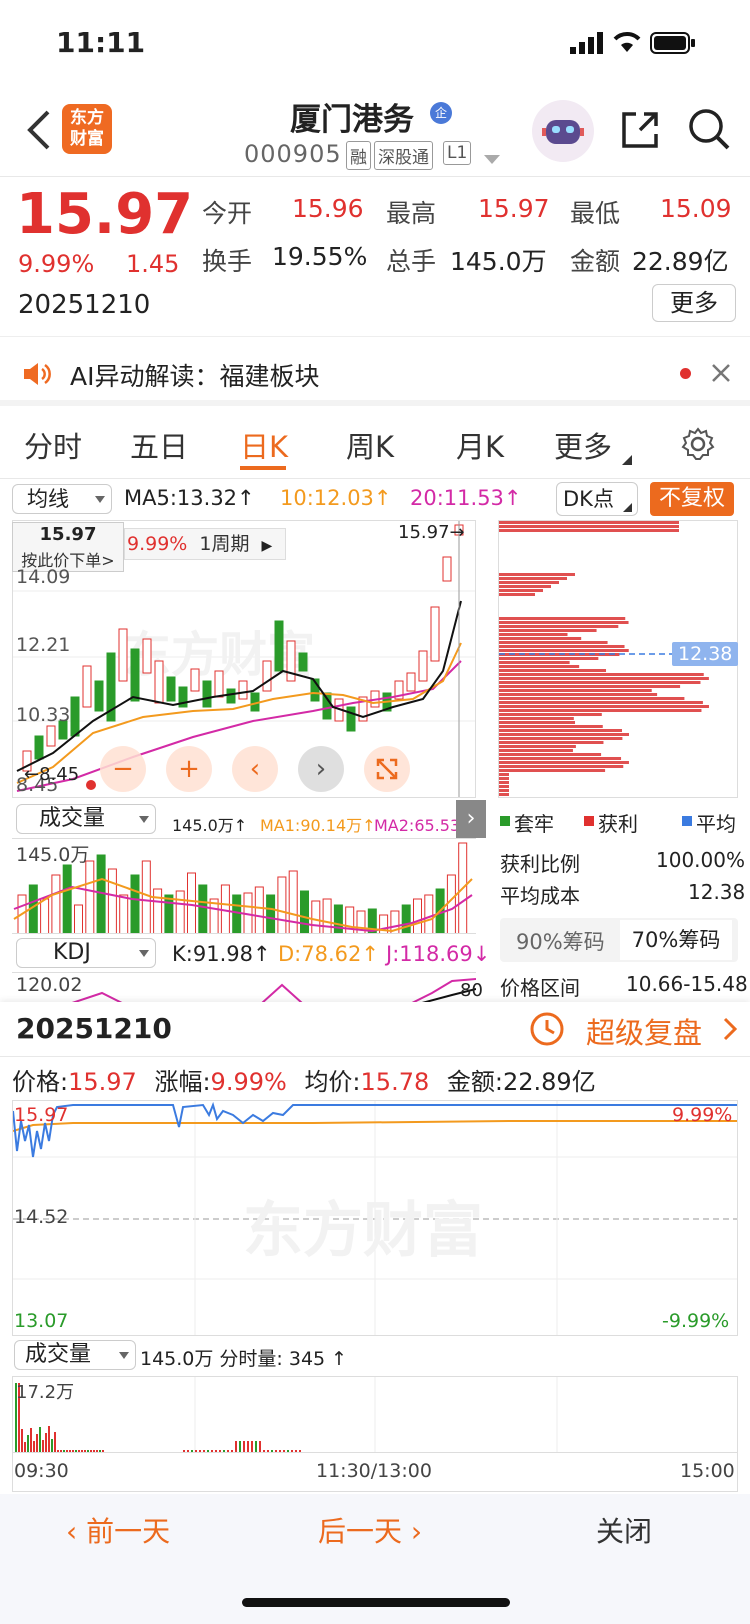 Image resolution: width=750 pixels, height=1624 pixels. Describe the element at coordinates (700, 860) in the screenshot. I see `profit-ratio-value: 100.00%` at that location.